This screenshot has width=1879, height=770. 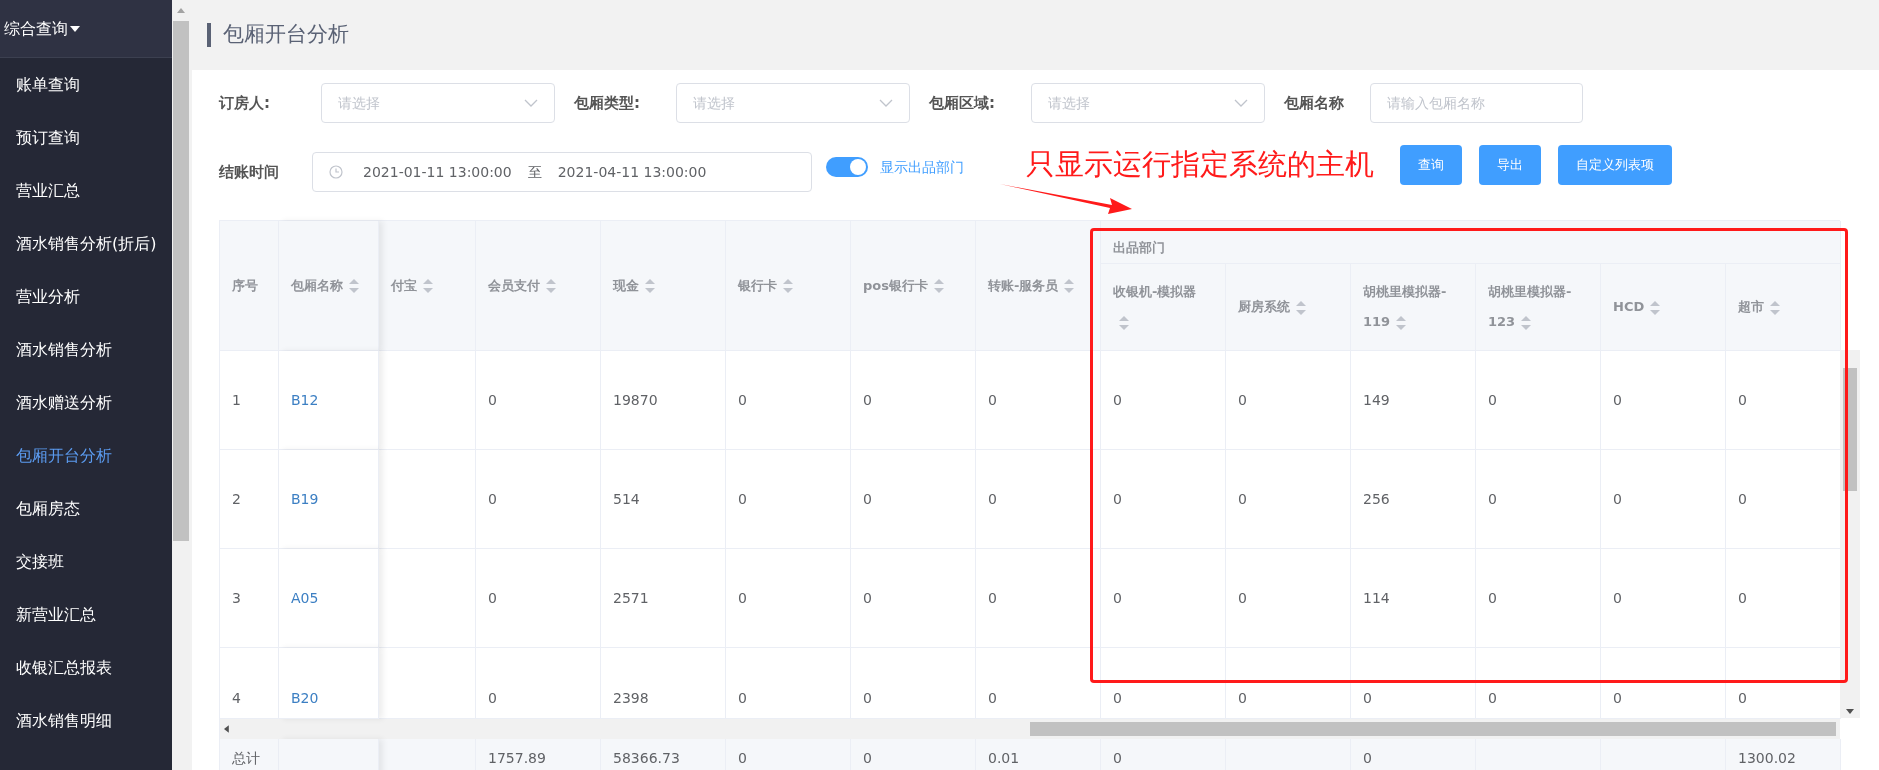 What do you see at coordinates (209, 35) in the screenshot?
I see `title-marker` at bounding box center [209, 35].